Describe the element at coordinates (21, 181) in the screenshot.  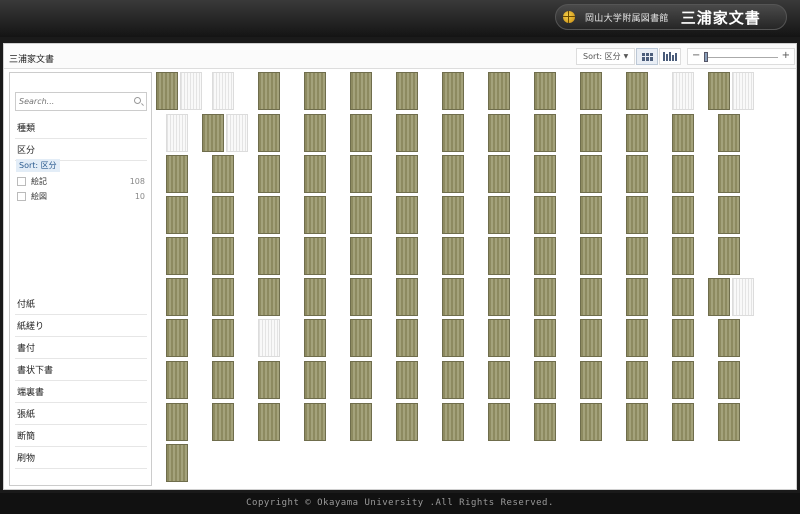
I see `checkbox` at that location.